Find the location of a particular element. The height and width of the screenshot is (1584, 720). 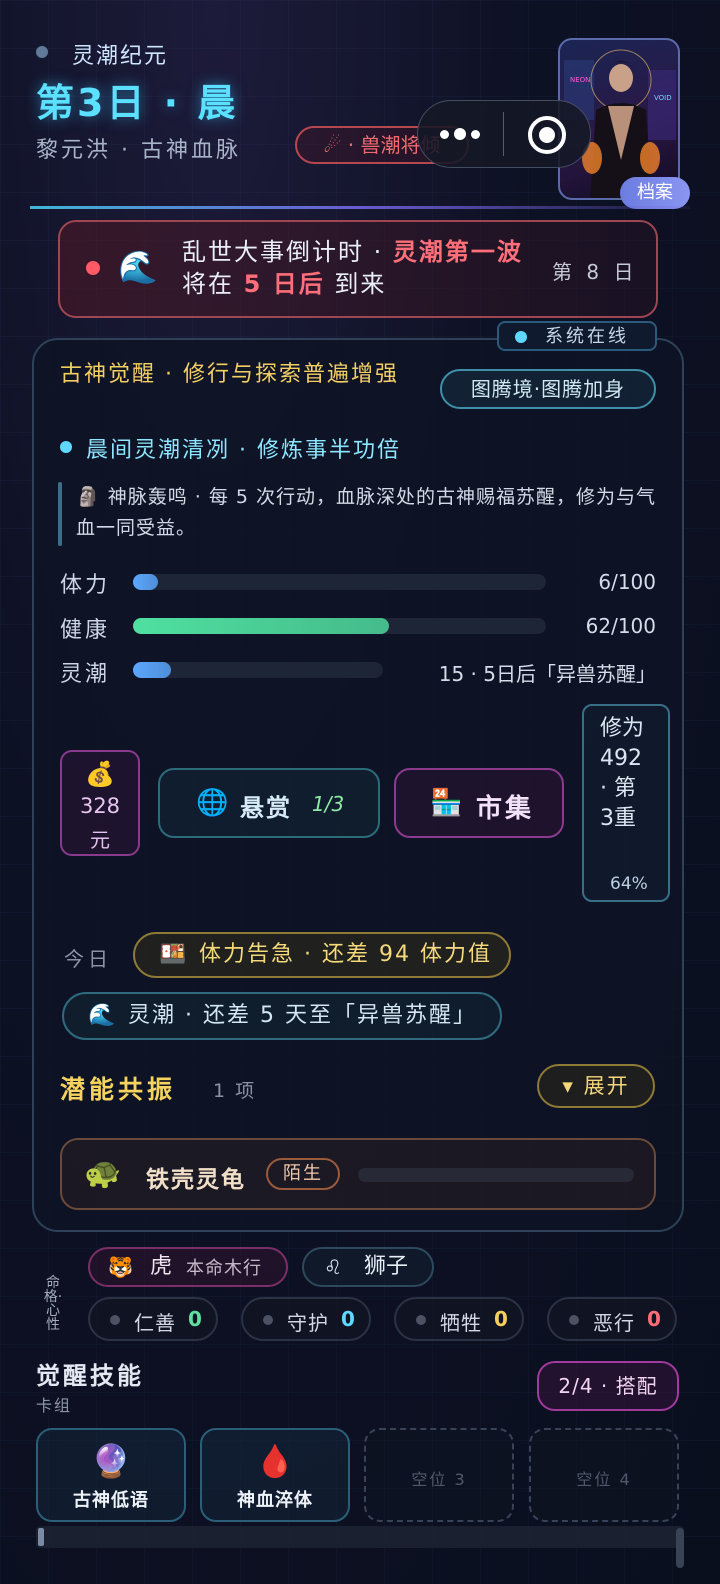

stat-label-stamina: 体力 is located at coordinates (85, 585).